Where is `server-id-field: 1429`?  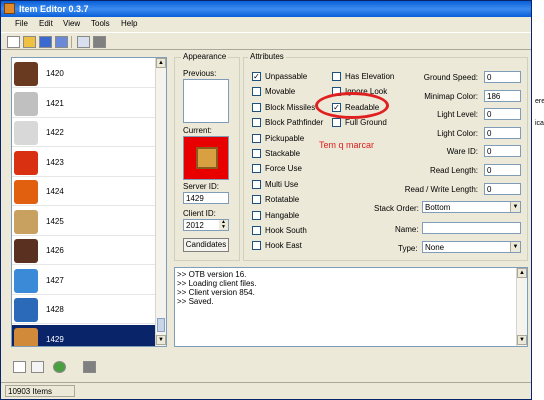 server-id-field: 1429 is located at coordinates (206, 198).